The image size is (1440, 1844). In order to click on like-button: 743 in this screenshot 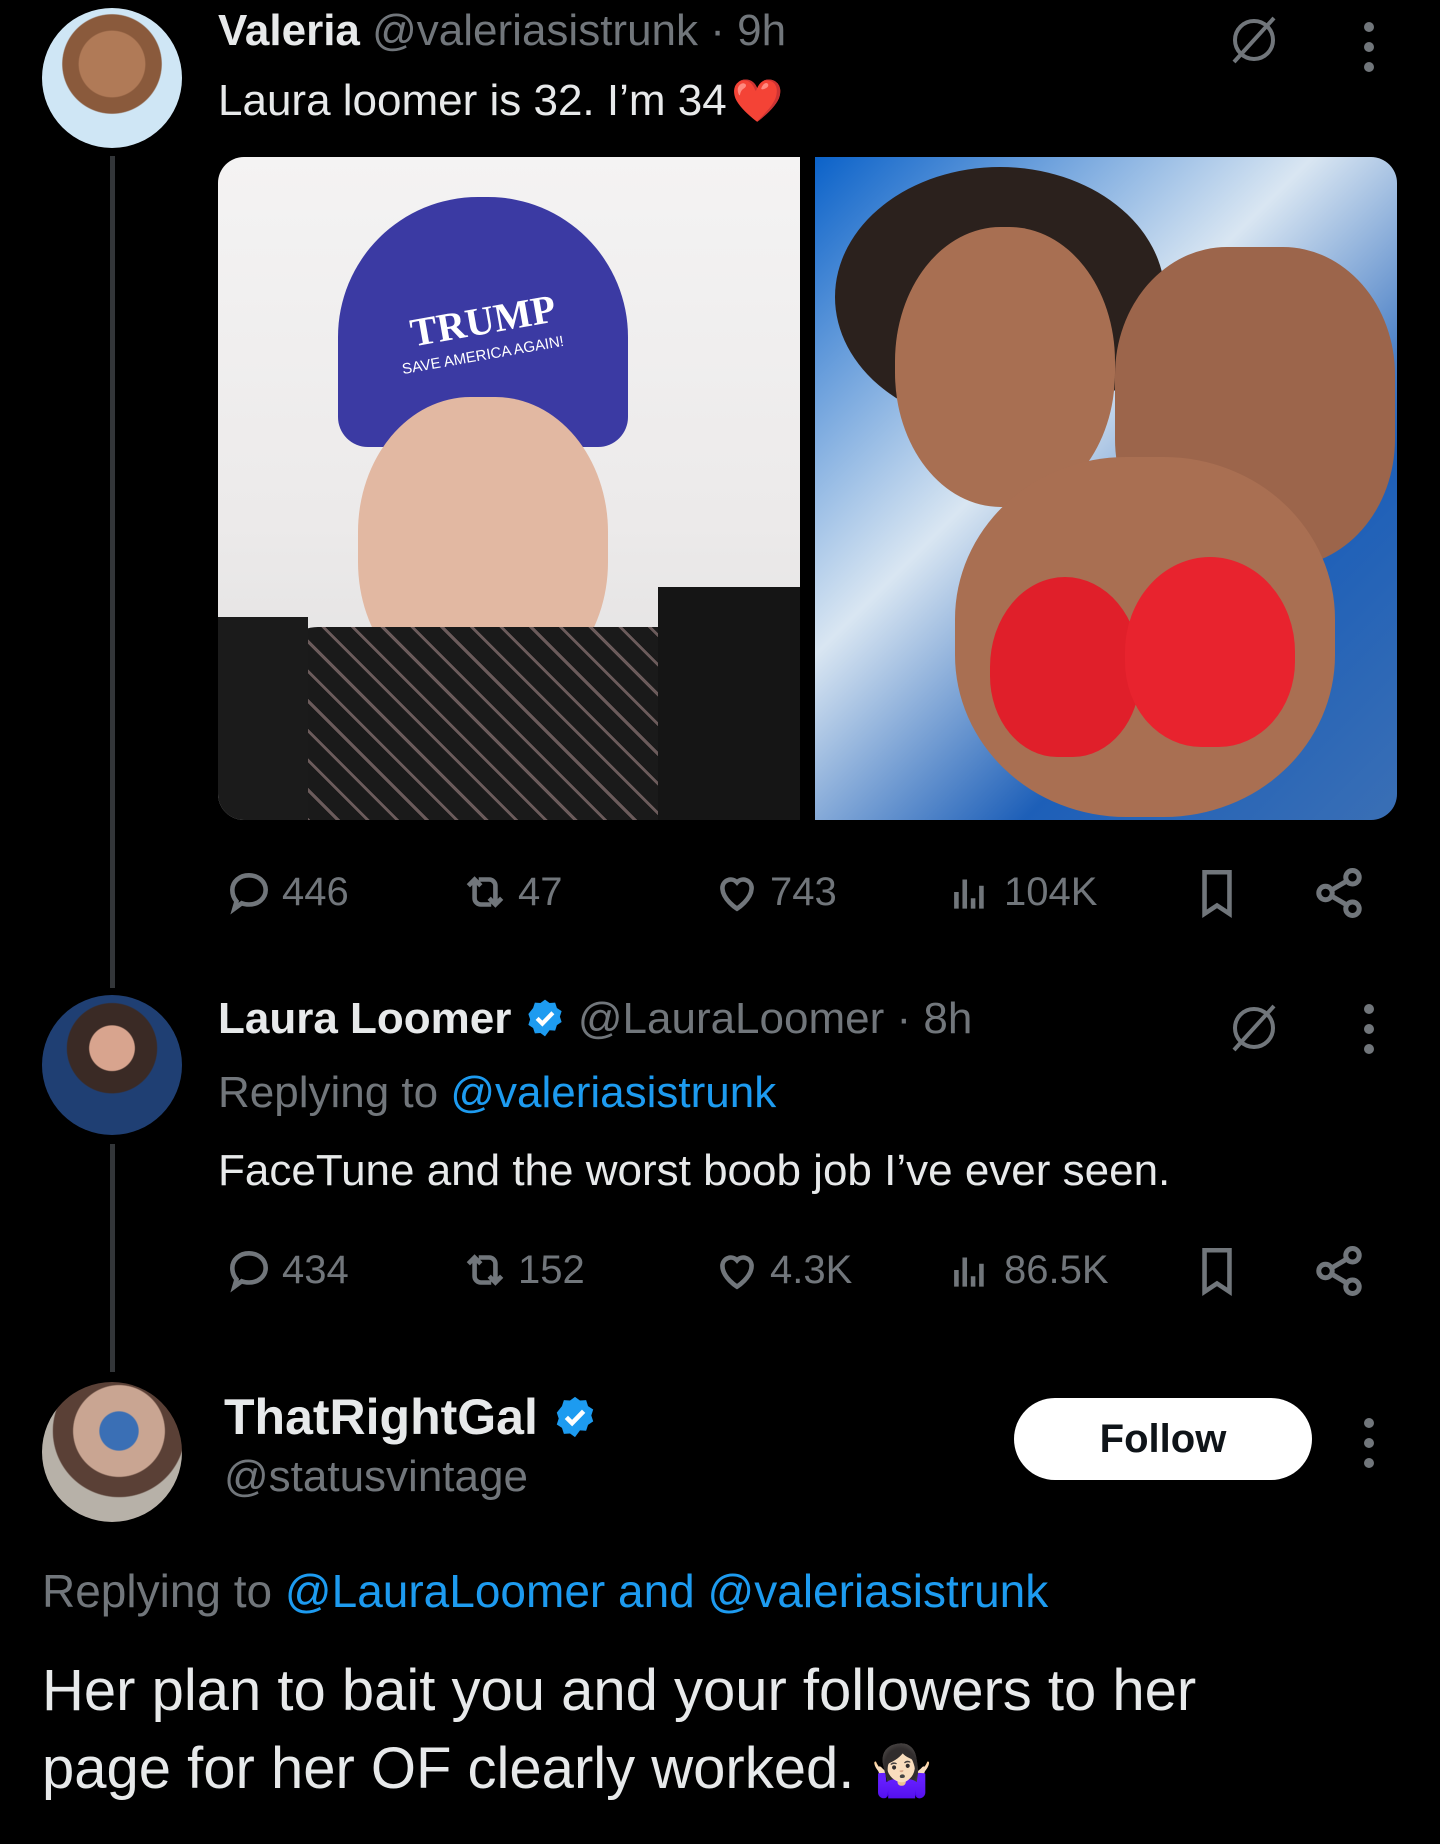, I will do `click(774, 892)`.